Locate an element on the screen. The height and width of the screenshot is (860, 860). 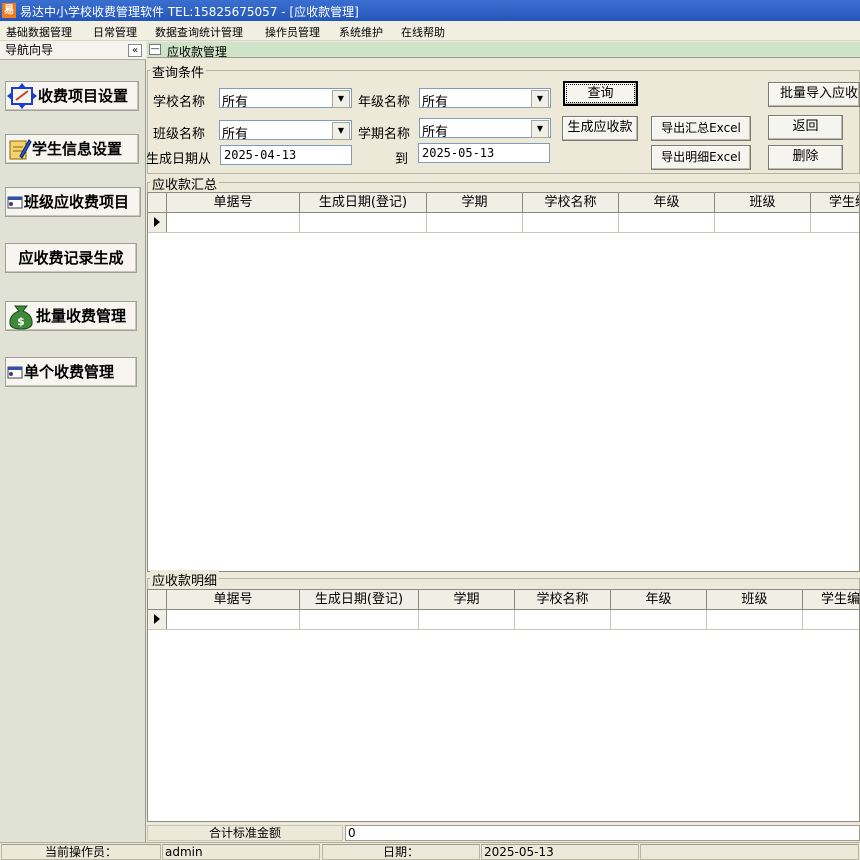
summary-grid-header: 单据号 生成日期(登记) 学期 学校名称 年级 班级 学生编 is located at coordinates (503, 203).